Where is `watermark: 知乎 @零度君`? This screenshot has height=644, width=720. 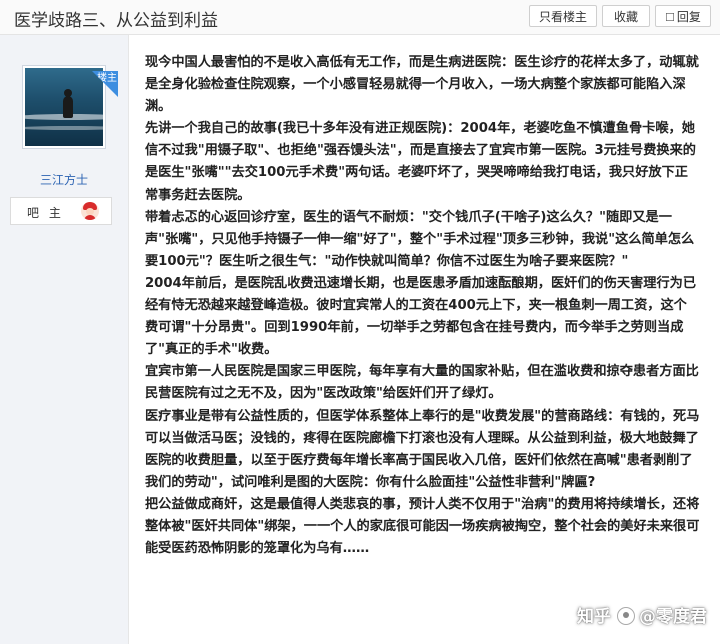
watermark: 知乎 @零度君 is located at coordinates (642, 617).